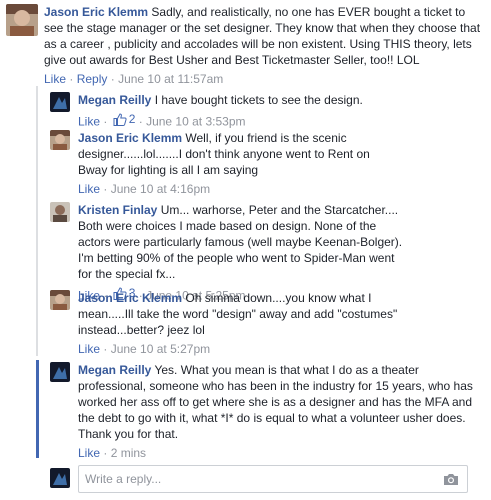  Describe the element at coordinates (195, 122) in the screenshot. I see `timestamp: June 10 at 3:53pm` at that location.